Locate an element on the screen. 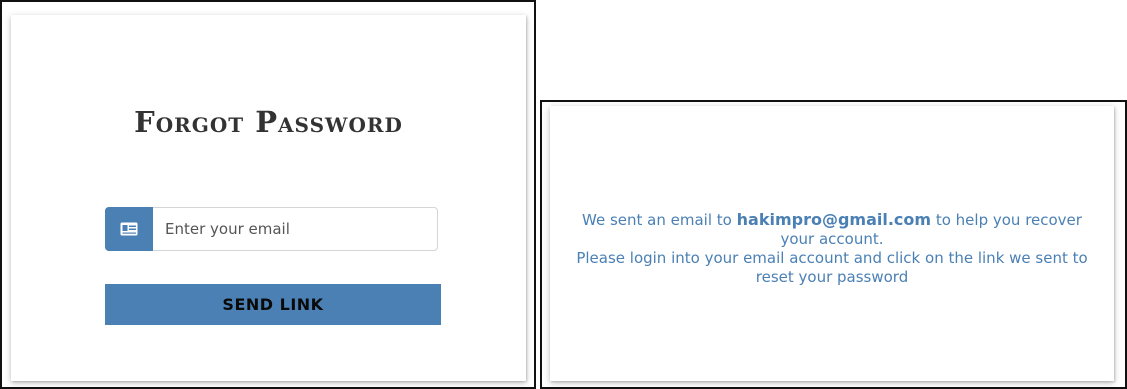  email-input-group is located at coordinates (271, 229).